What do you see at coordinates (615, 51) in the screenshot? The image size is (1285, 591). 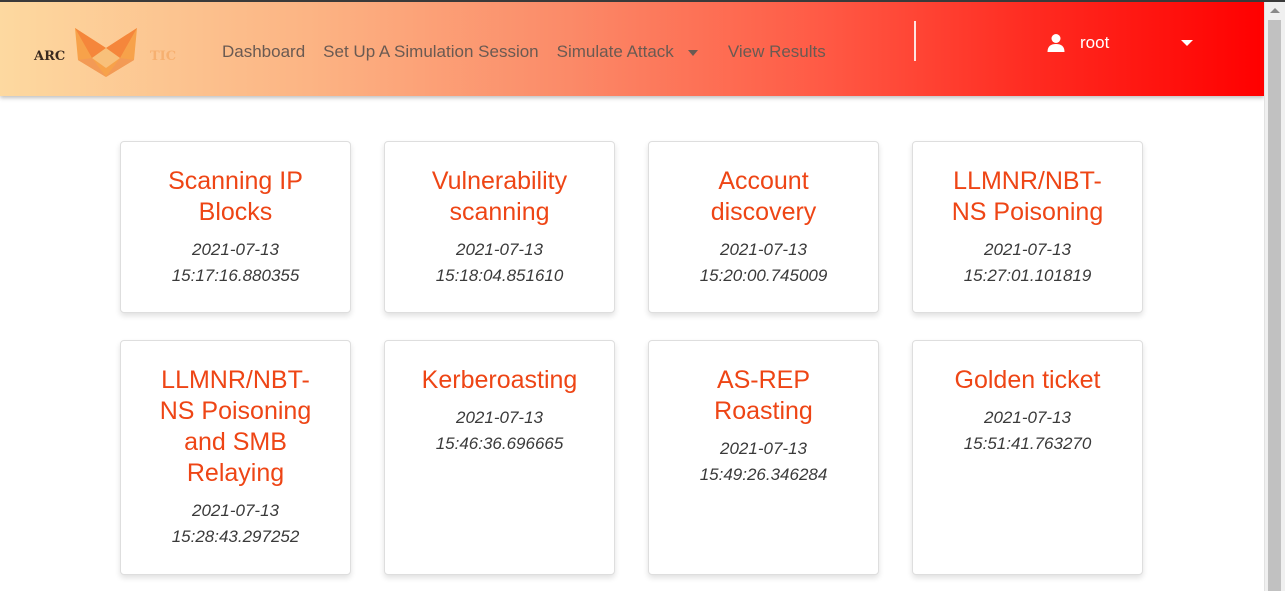 I see `nav-link-simulate-attack-label: Simulate Attack` at bounding box center [615, 51].